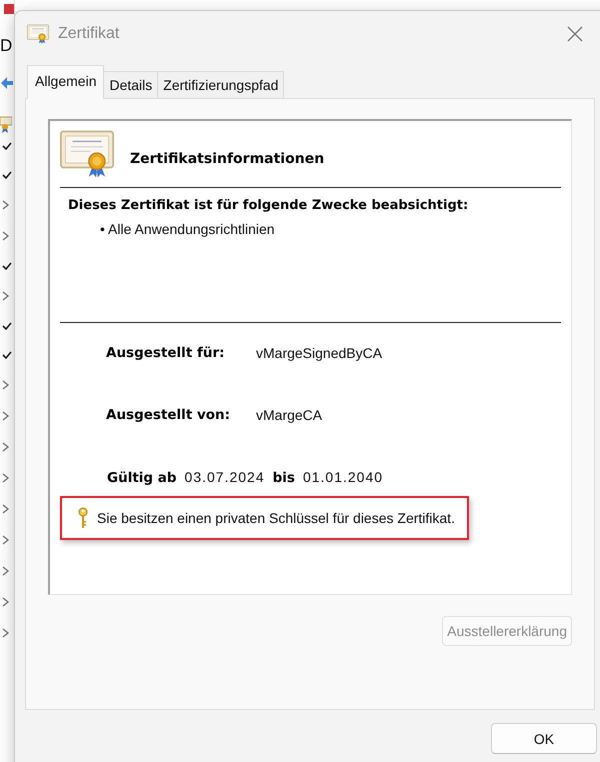 The image size is (600, 762). I want to click on app-icon, so click(9, 9).